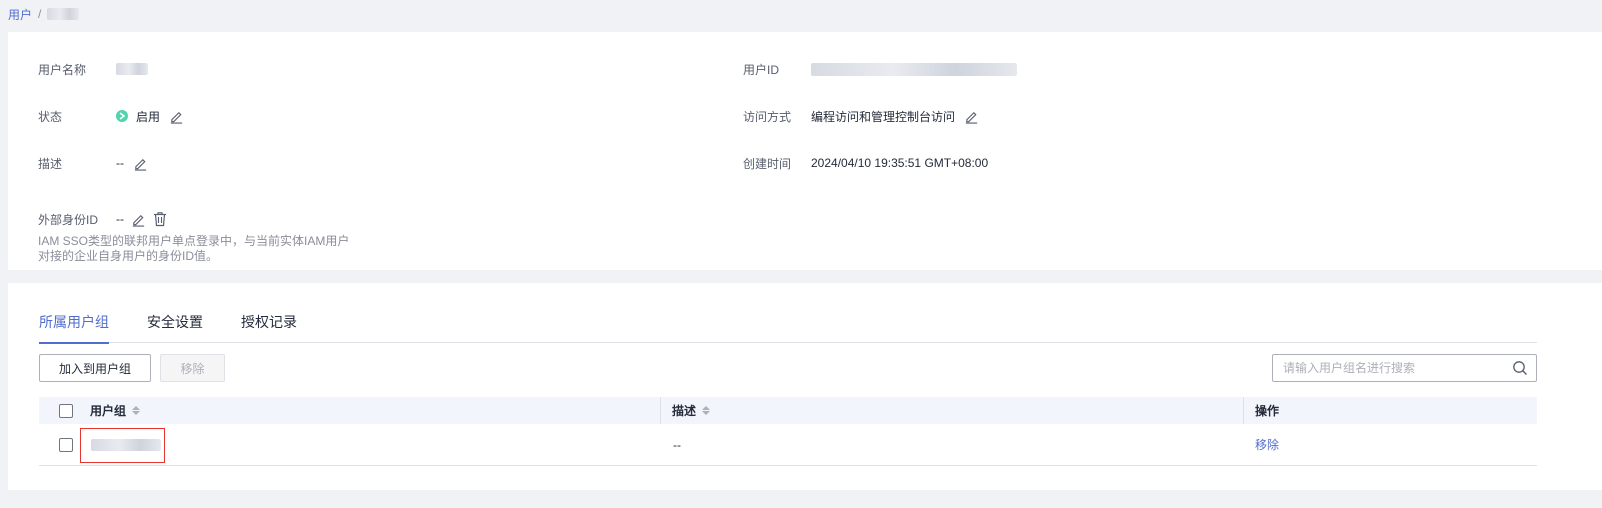 The image size is (1602, 508). I want to click on tab-user-groups: 所属用户组, so click(74, 327).